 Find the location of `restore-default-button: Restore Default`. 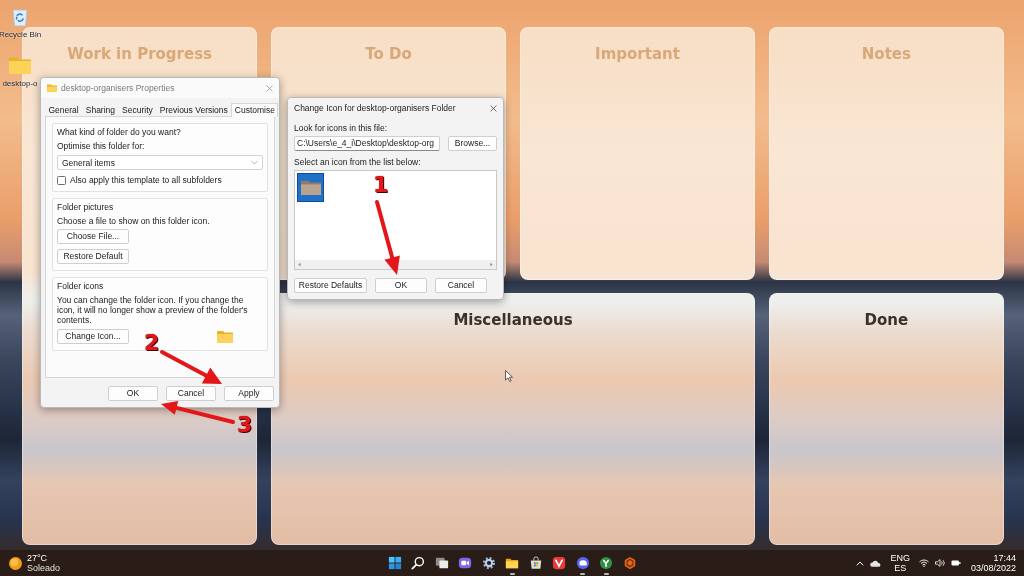

restore-default-button: Restore Default is located at coordinates (93, 256).